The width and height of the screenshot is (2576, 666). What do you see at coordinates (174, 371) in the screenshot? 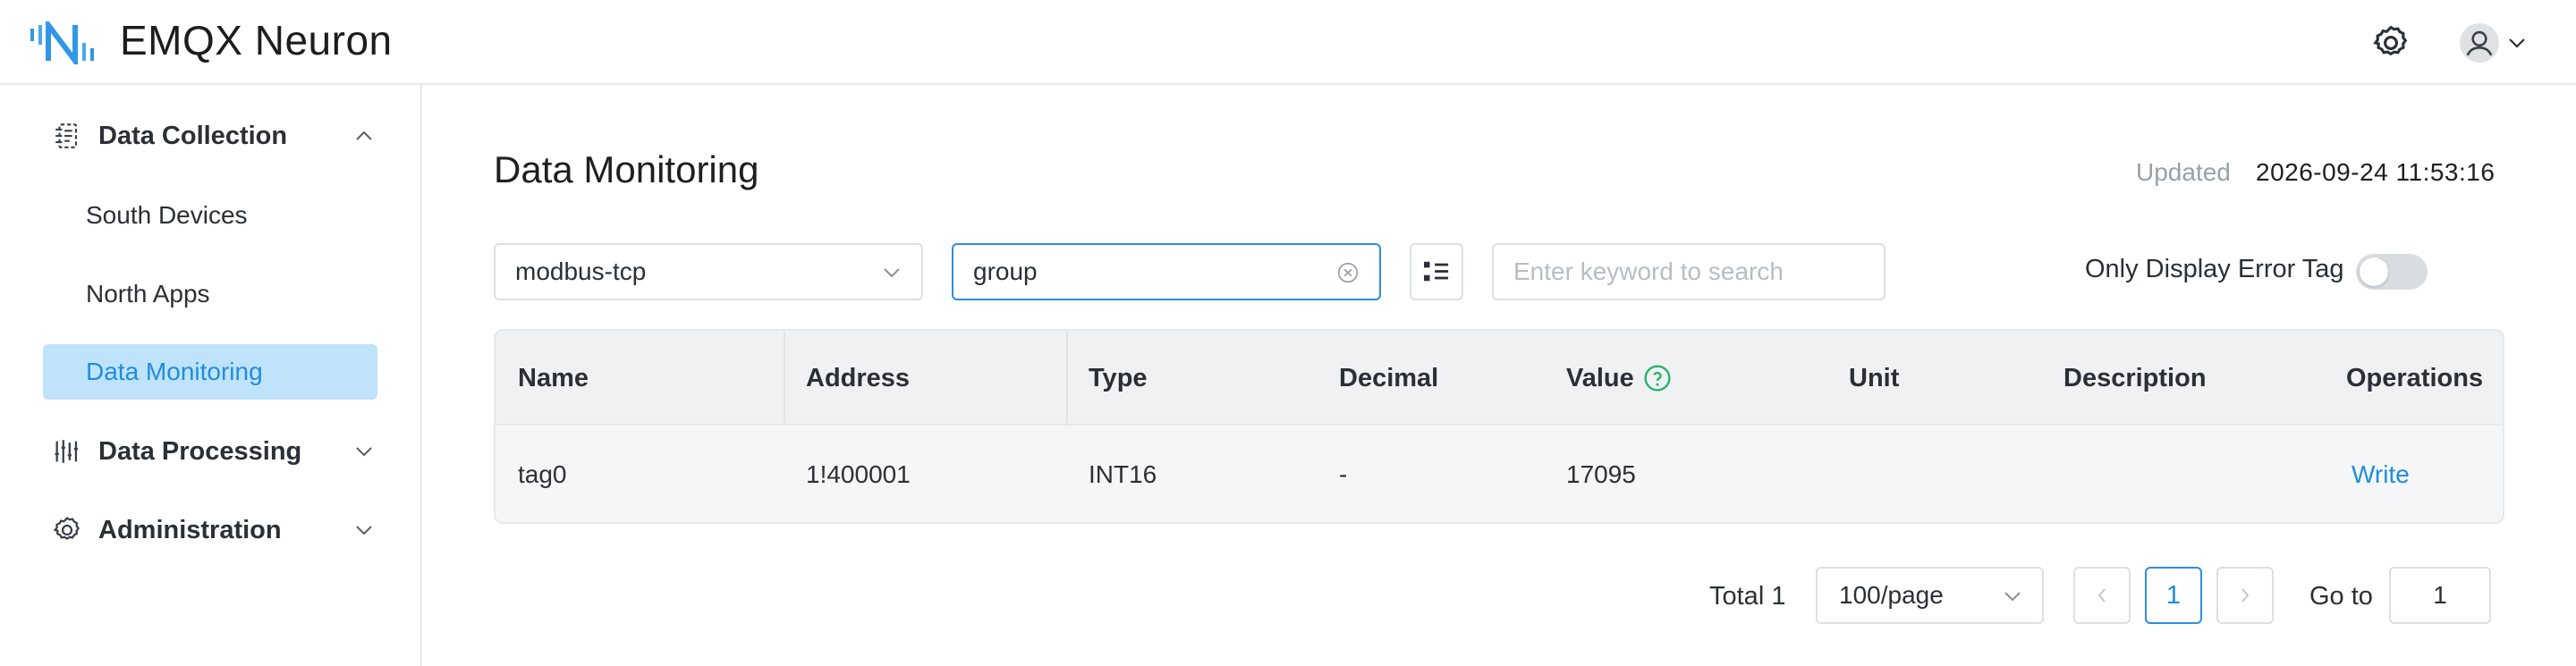
I see `sidebar-item-label: Data Monitoring` at bounding box center [174, 371].